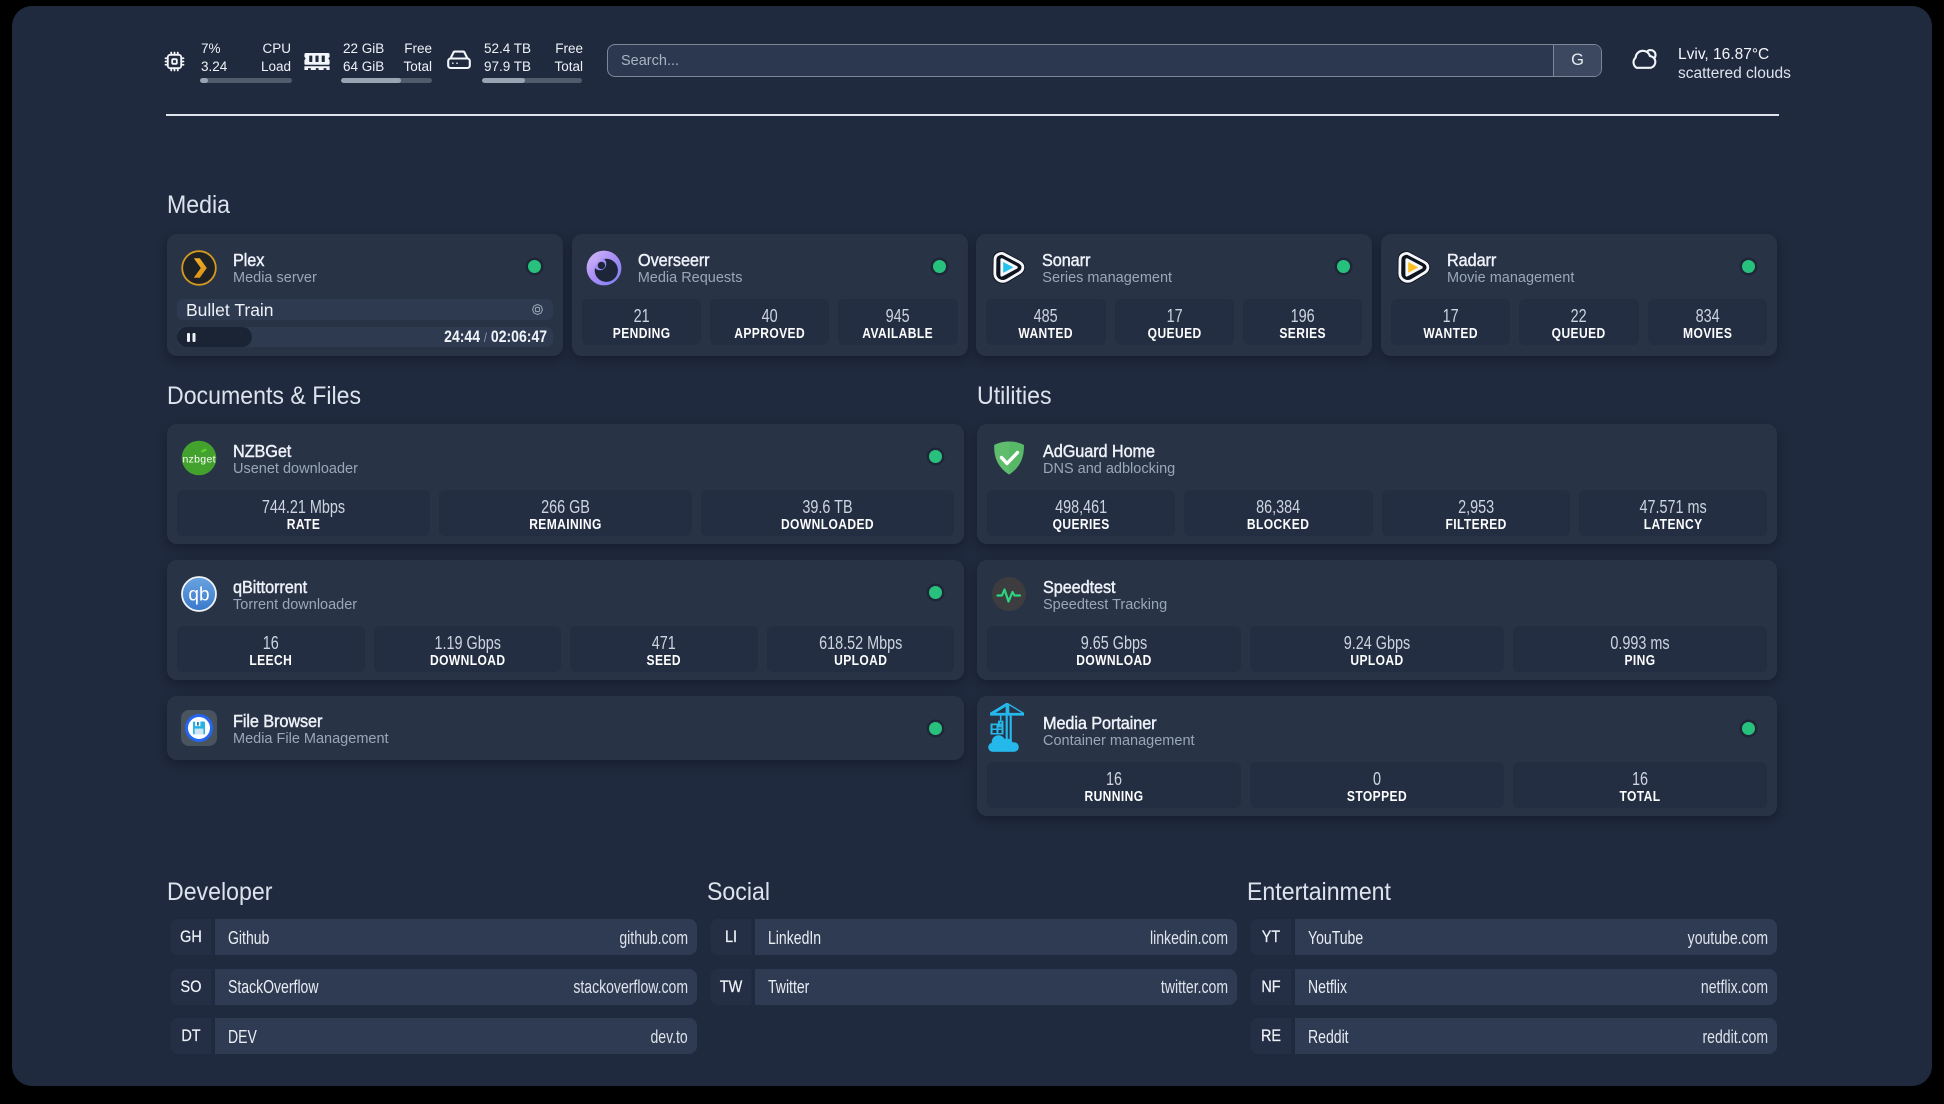 This screenshot has width=1944, height=1104. Describe the element at coordinates (199, 459) in the screenshot. I see `svg-text: nzbget` at that location.